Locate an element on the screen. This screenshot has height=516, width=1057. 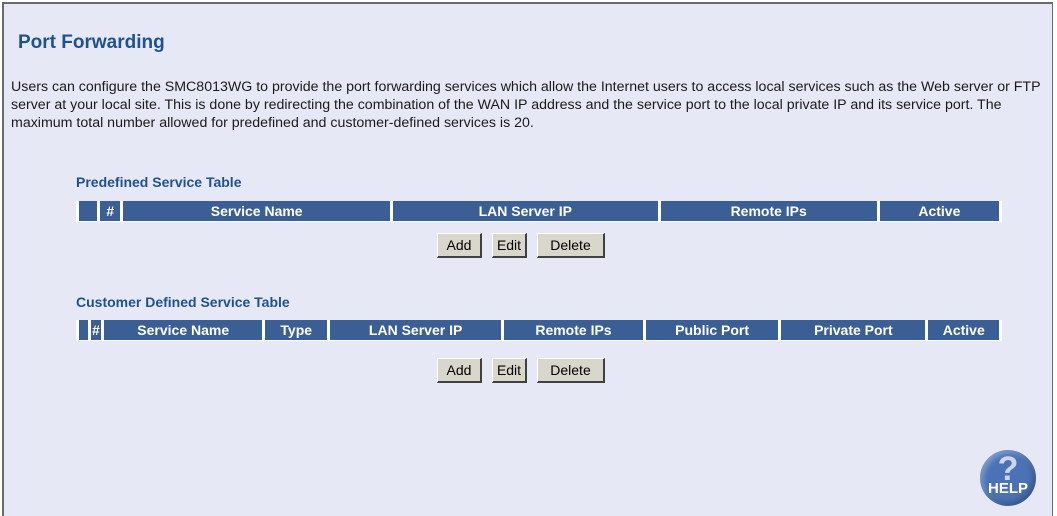
predefined-add-button: Add is located at coordinates (459, 245).